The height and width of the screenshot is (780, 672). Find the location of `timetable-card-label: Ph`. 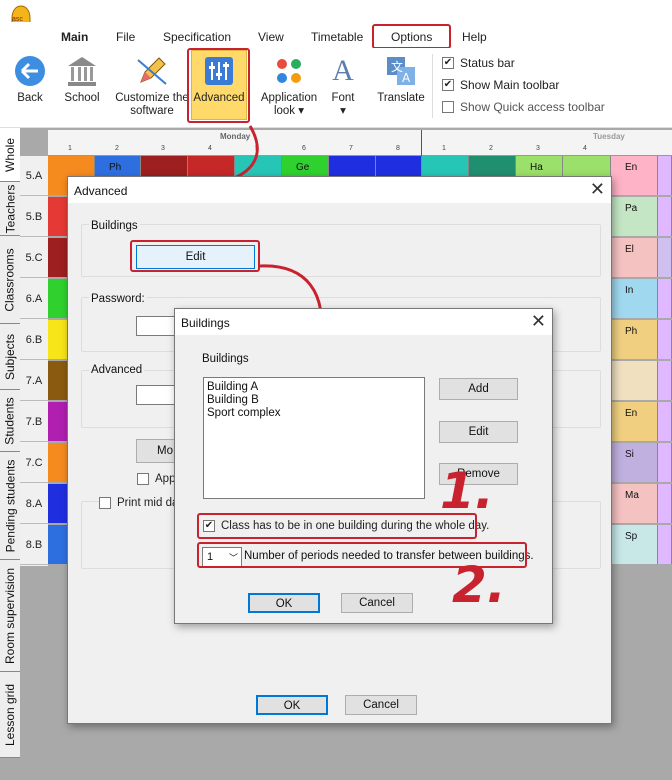

timetable-card-label: Ph is located at coordinates (631, 331).